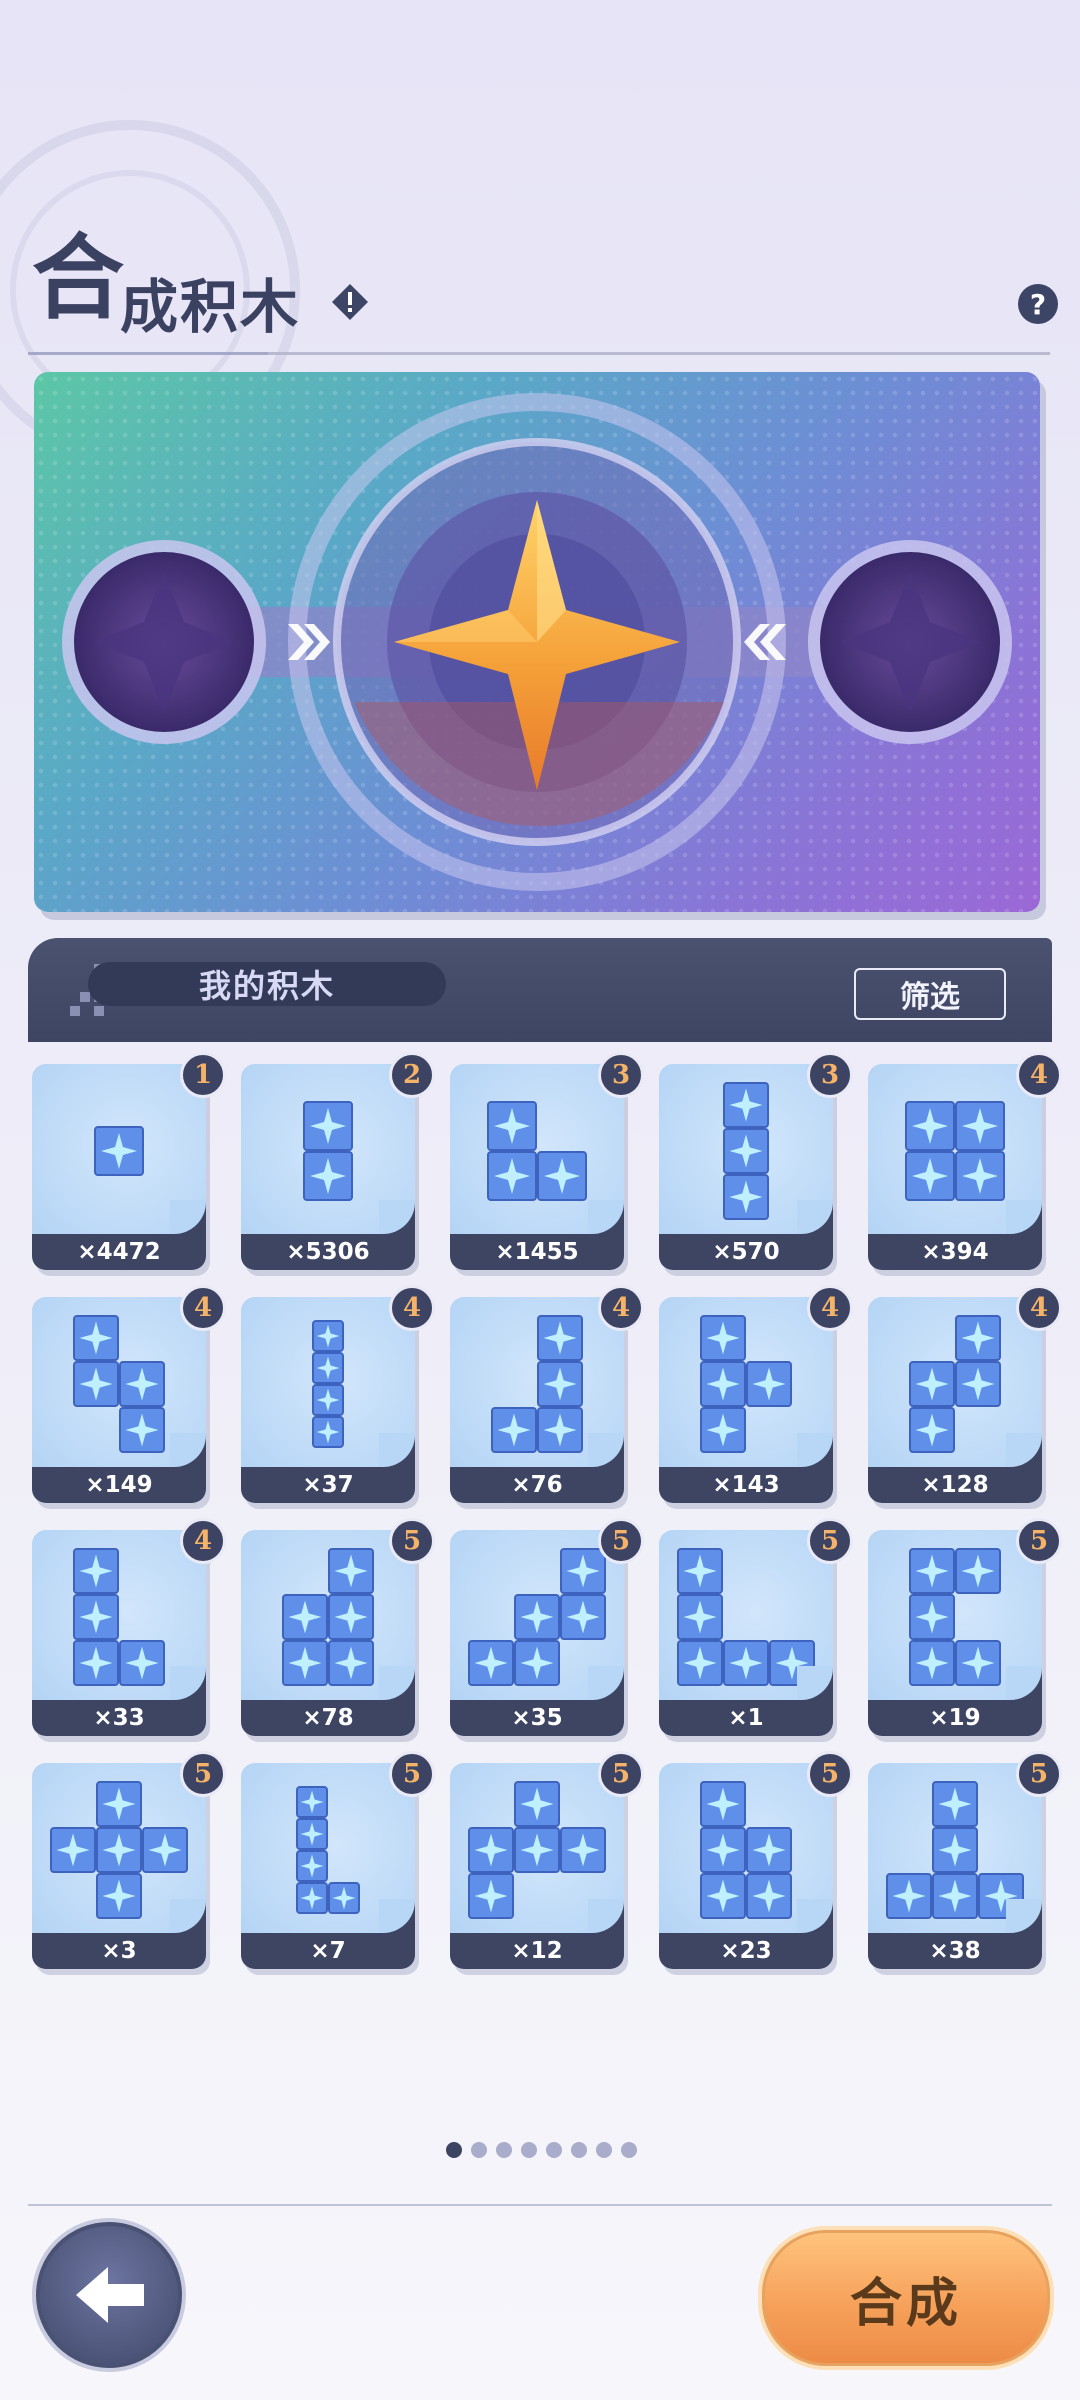 The width and height of the screenshot is (1080, 2400). I want to click on warning-diamond-icon, so click(350, 302).